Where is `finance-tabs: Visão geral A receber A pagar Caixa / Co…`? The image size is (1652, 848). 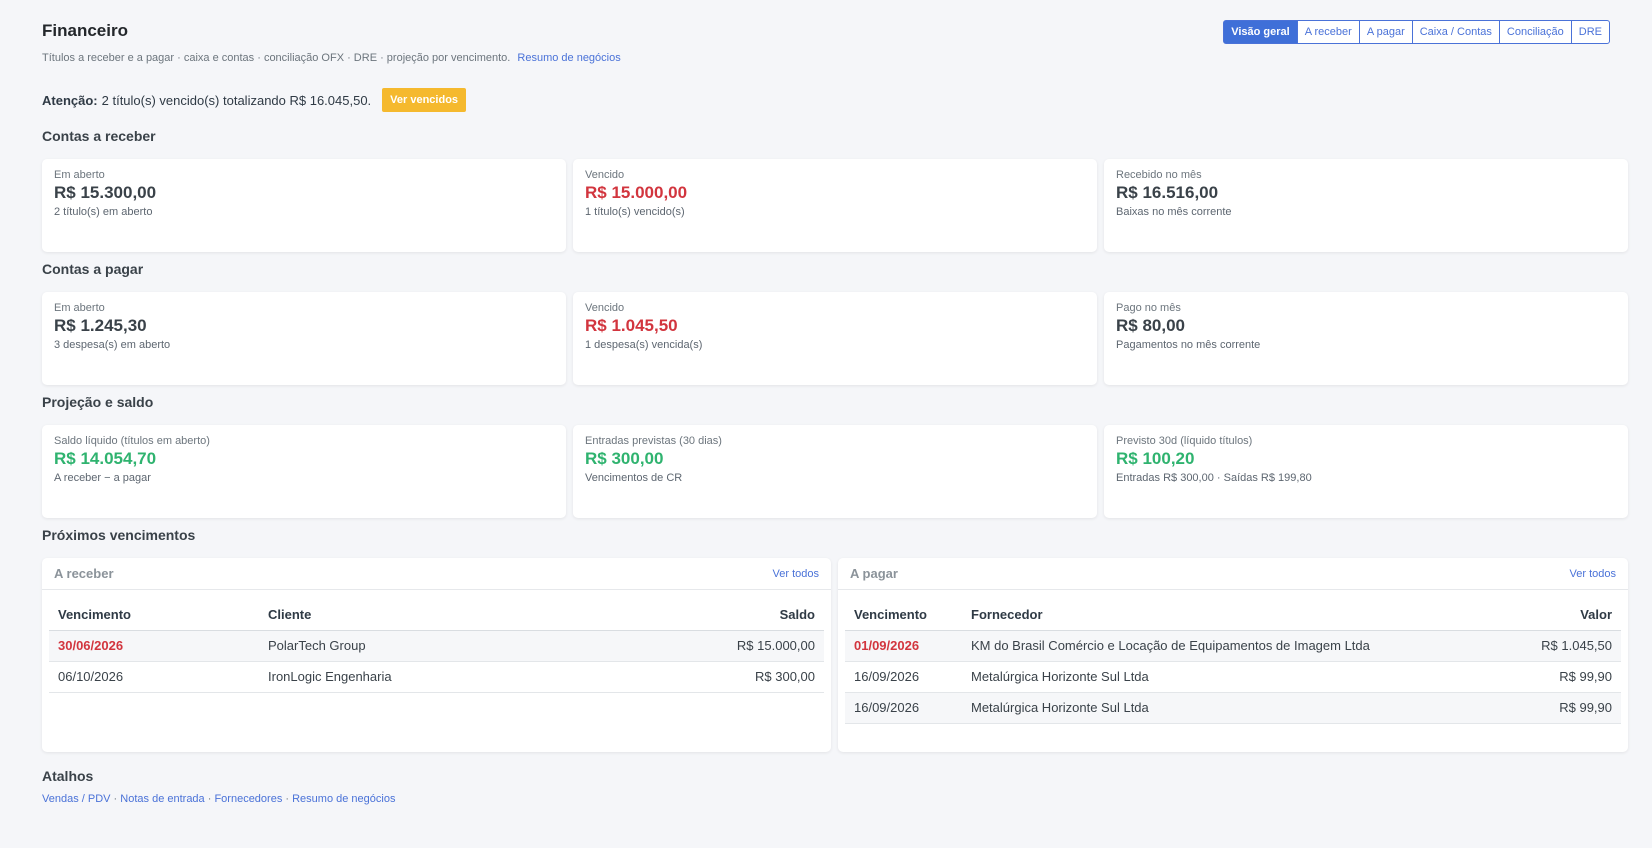 finance-tabs: Visão geral A receber A pagar Caixa / Co… is located at coordinates (1416, 32).